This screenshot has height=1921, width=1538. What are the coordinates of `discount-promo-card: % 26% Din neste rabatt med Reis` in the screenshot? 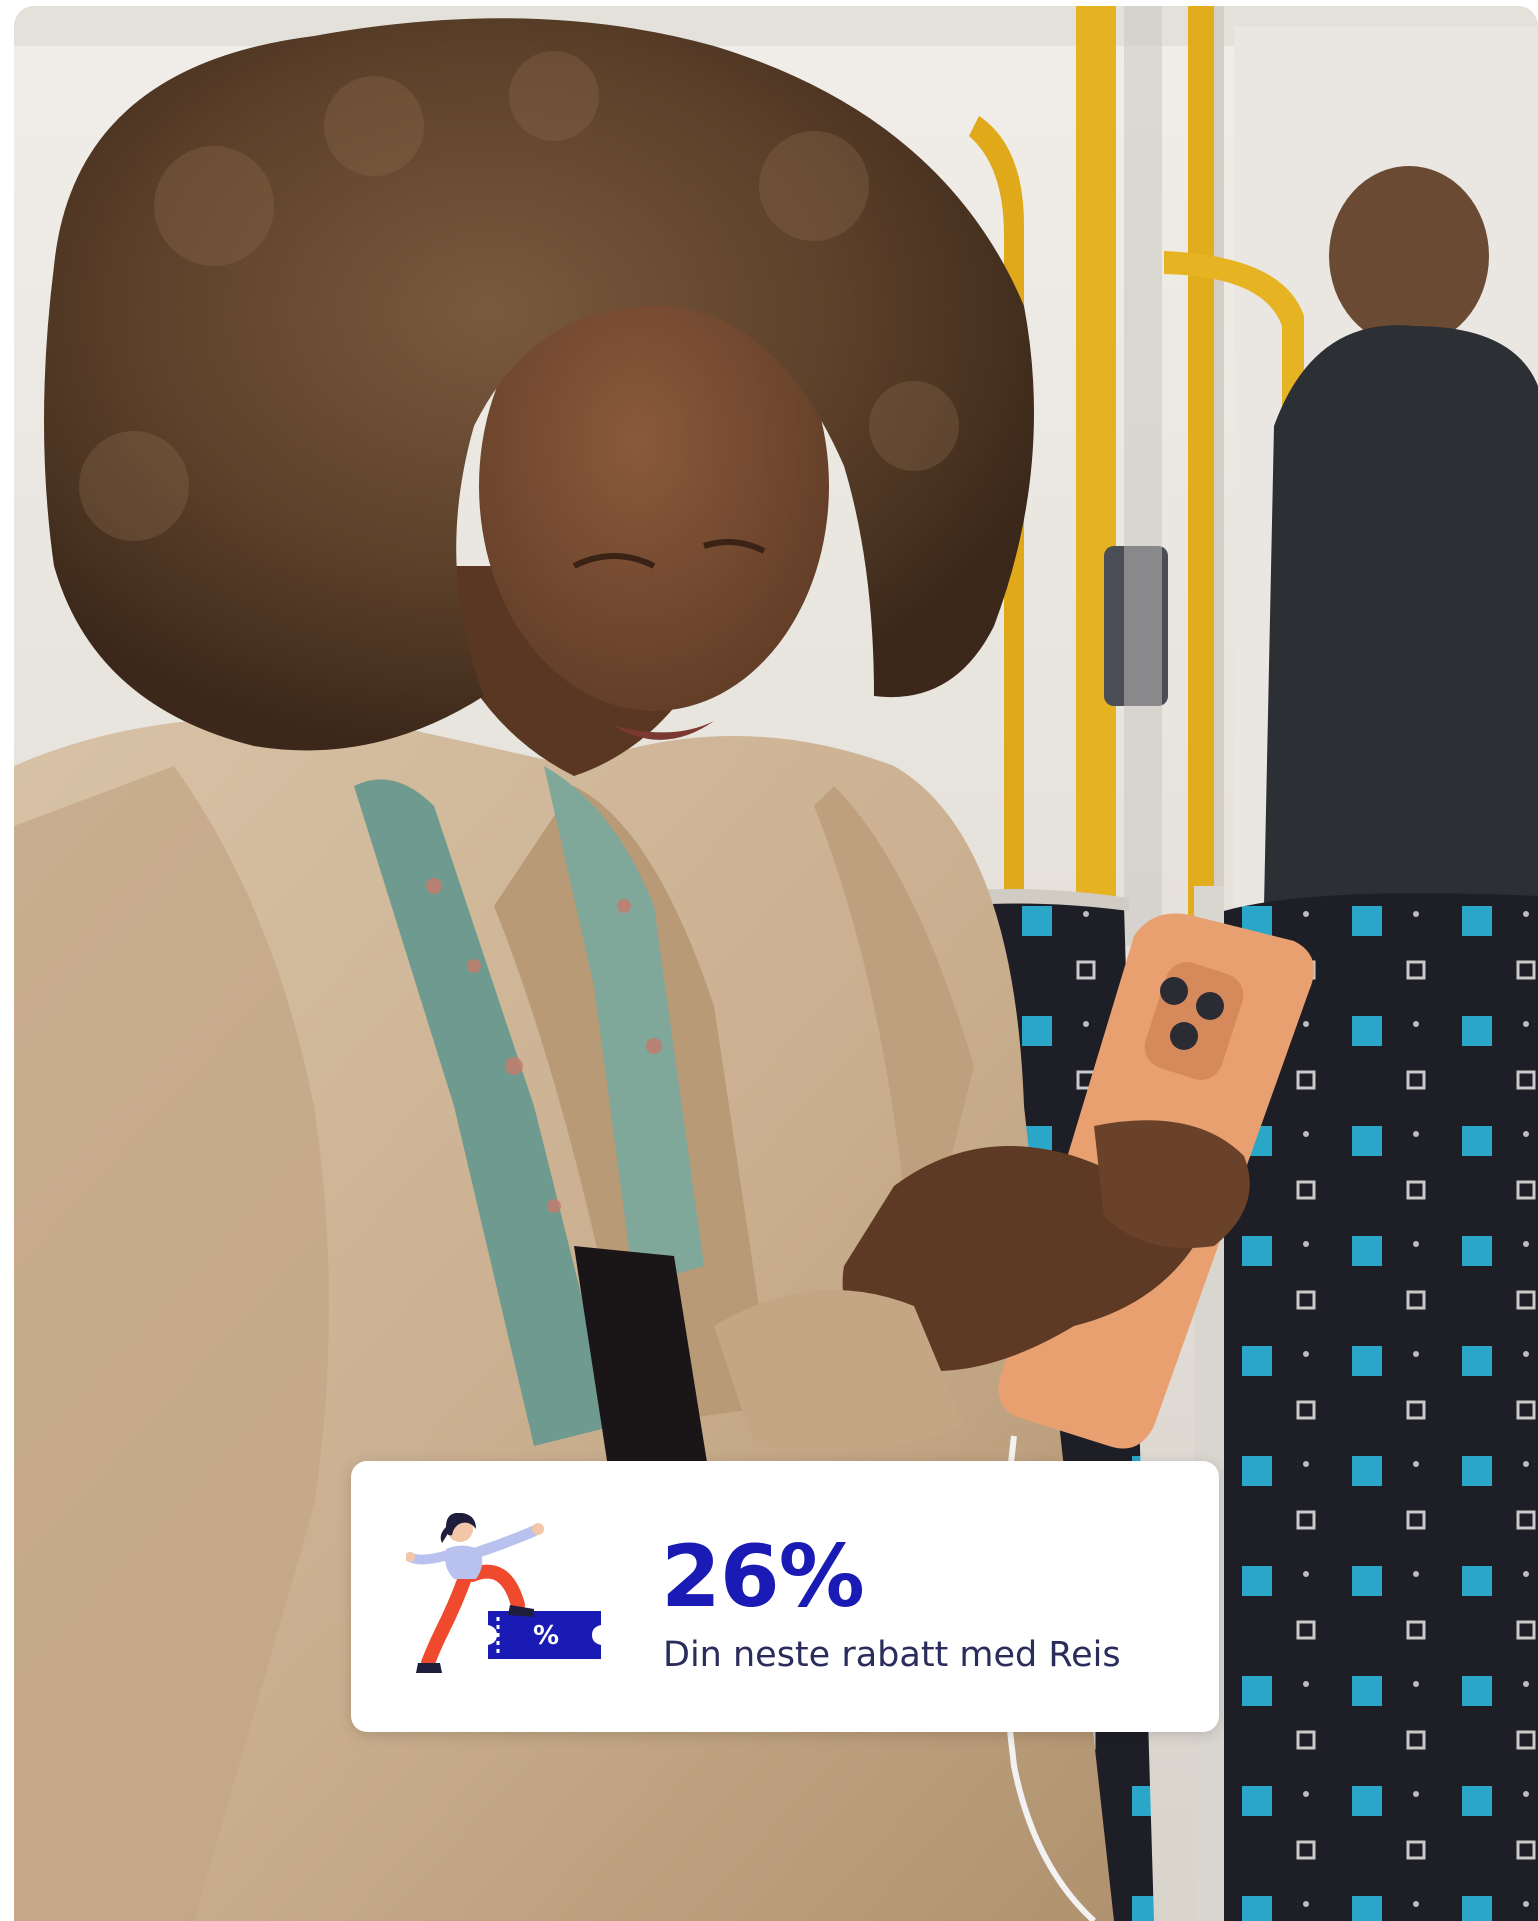 It's located at (785, 1596).